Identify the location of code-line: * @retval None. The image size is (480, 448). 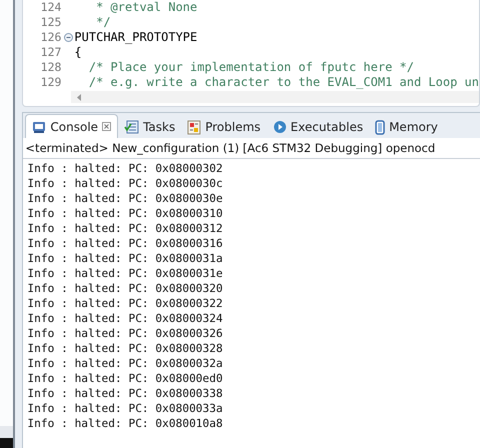
(146, 7).